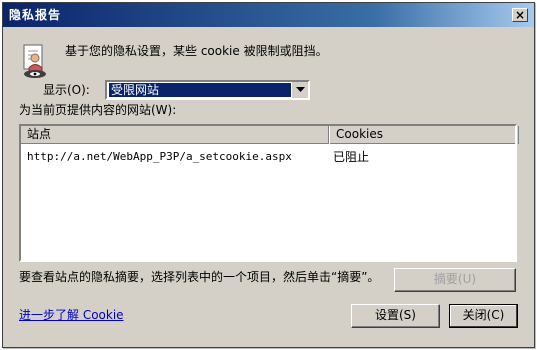 This screenshot has width=537, height=350. Describe the element at coordinates (395, 316) in the screenshot. I see `settings-button: 设置(S)` at that location.